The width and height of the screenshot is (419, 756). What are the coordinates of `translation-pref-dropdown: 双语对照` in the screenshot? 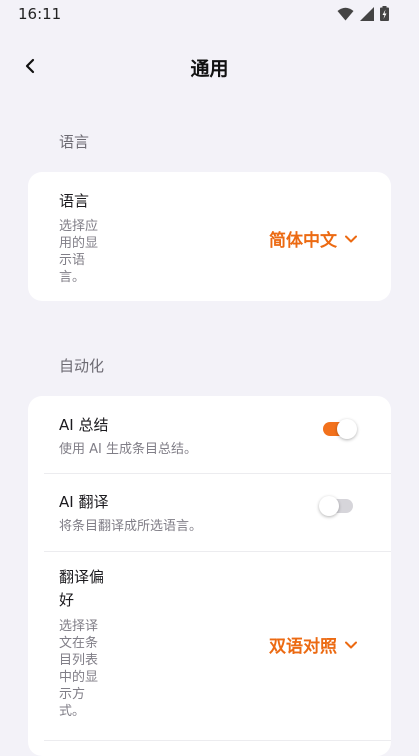 It's located at (313, 644).